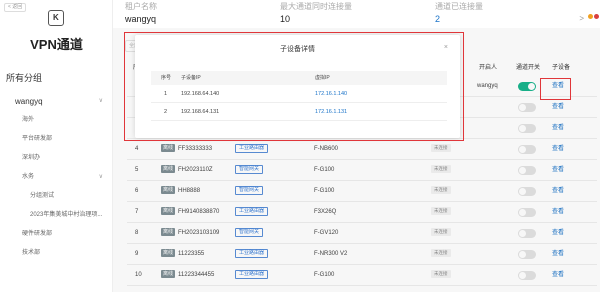 The width and height of the screenshot is (600, 292). What do you see at coordinates (555, 89) in the screenshot?
I see `highlight-box-view` at bounding box center [555, 89].